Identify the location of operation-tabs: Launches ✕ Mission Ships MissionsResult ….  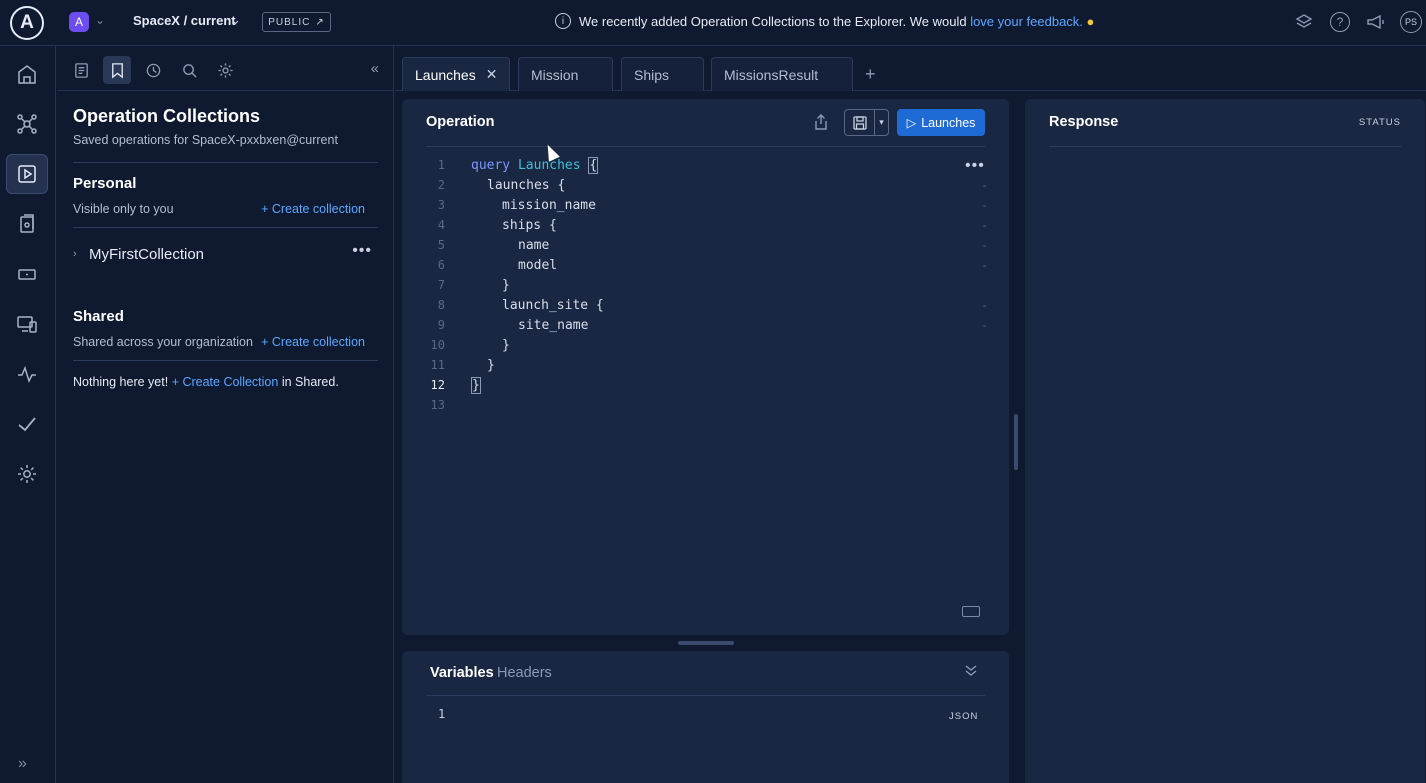
(910, 68).